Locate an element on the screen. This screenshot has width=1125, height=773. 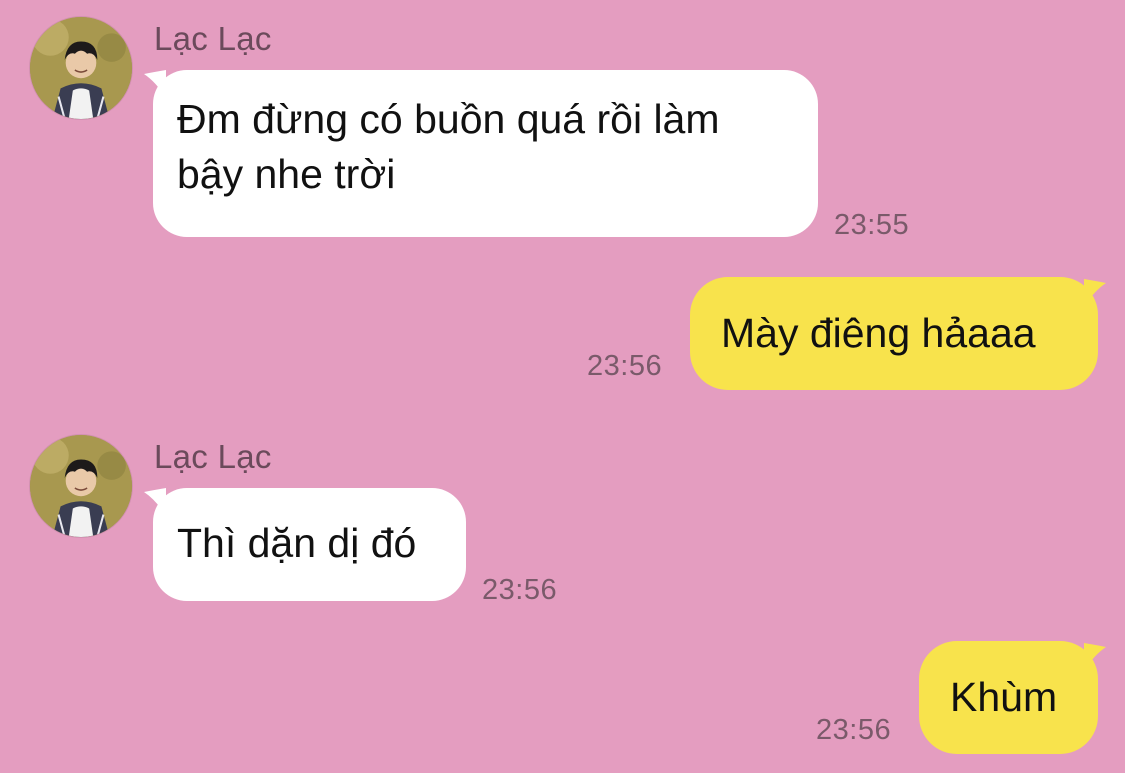
message-timestamp: 23:55 is located at coordinates (872, 225).